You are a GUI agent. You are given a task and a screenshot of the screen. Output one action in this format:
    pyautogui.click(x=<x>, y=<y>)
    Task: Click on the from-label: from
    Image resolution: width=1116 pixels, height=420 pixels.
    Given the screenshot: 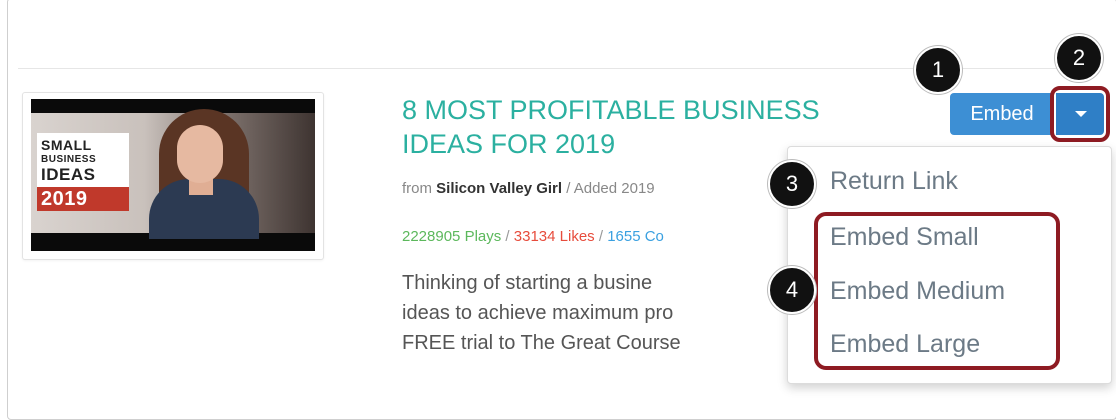 What is the action you would take?
    pyautogui.click(x=419, y=188)
    